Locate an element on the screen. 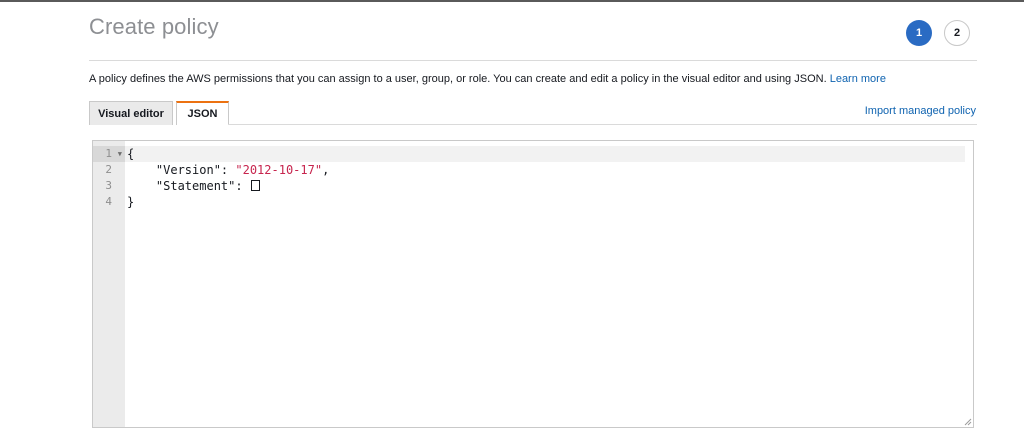 The height and width of the screenshot is (437, 1024). code-line: "Version": "2012-10-17", is located at coordinates (228, 170).